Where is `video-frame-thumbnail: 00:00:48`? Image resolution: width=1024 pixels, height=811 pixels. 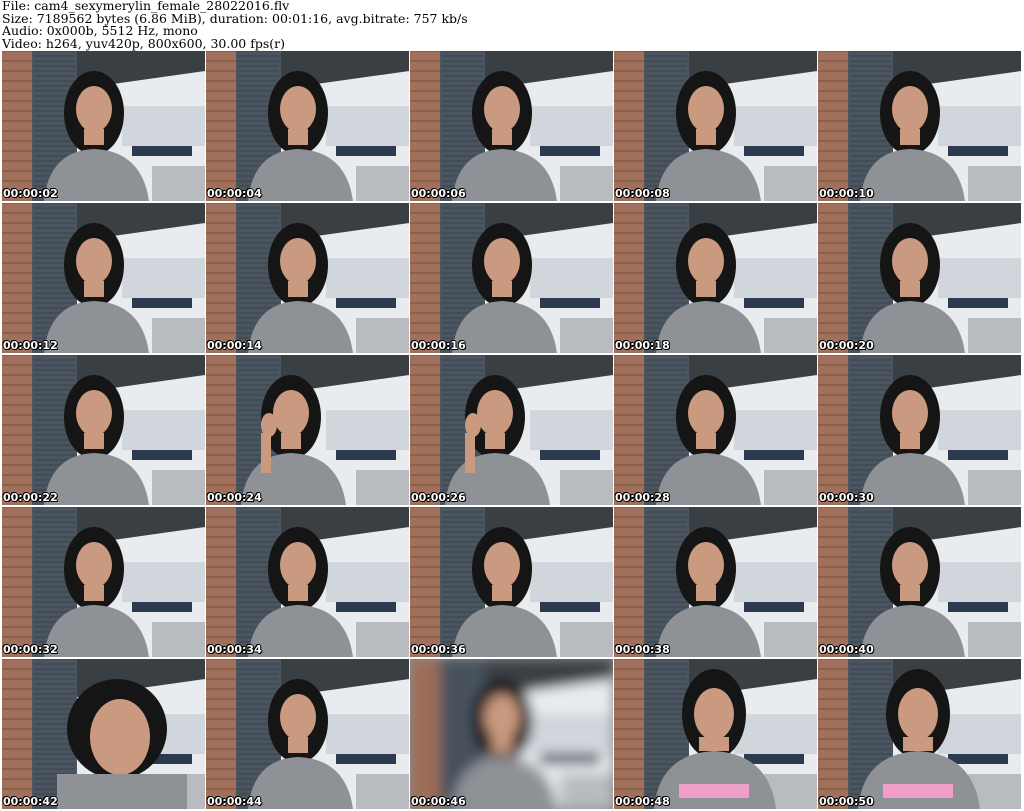 video-frame-thumbnail: 00:00:48 is located at coordinates (715, 734).